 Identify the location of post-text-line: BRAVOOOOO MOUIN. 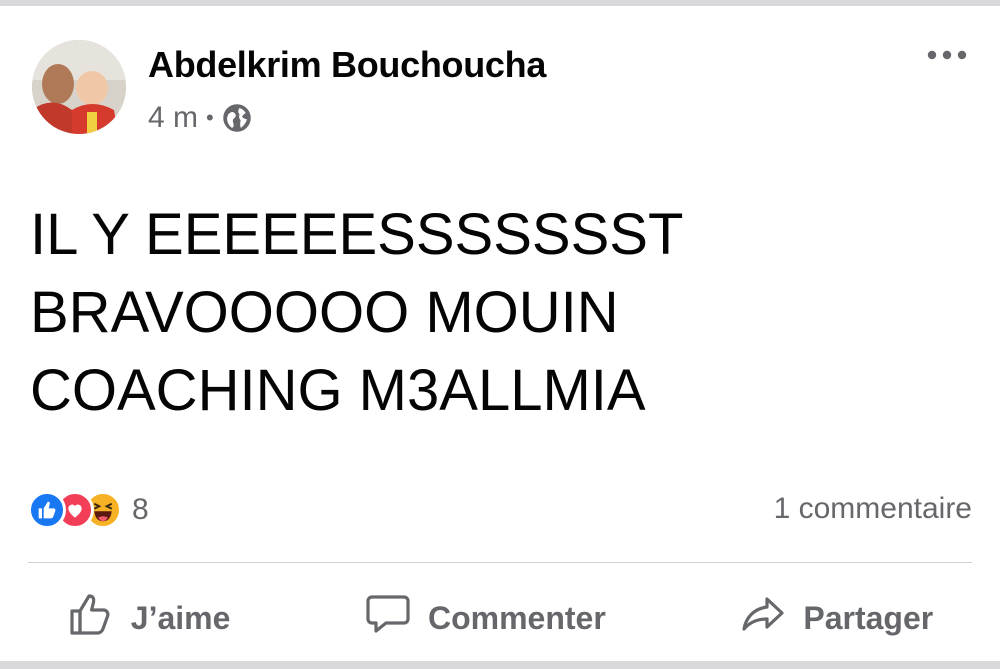
(324, 312).